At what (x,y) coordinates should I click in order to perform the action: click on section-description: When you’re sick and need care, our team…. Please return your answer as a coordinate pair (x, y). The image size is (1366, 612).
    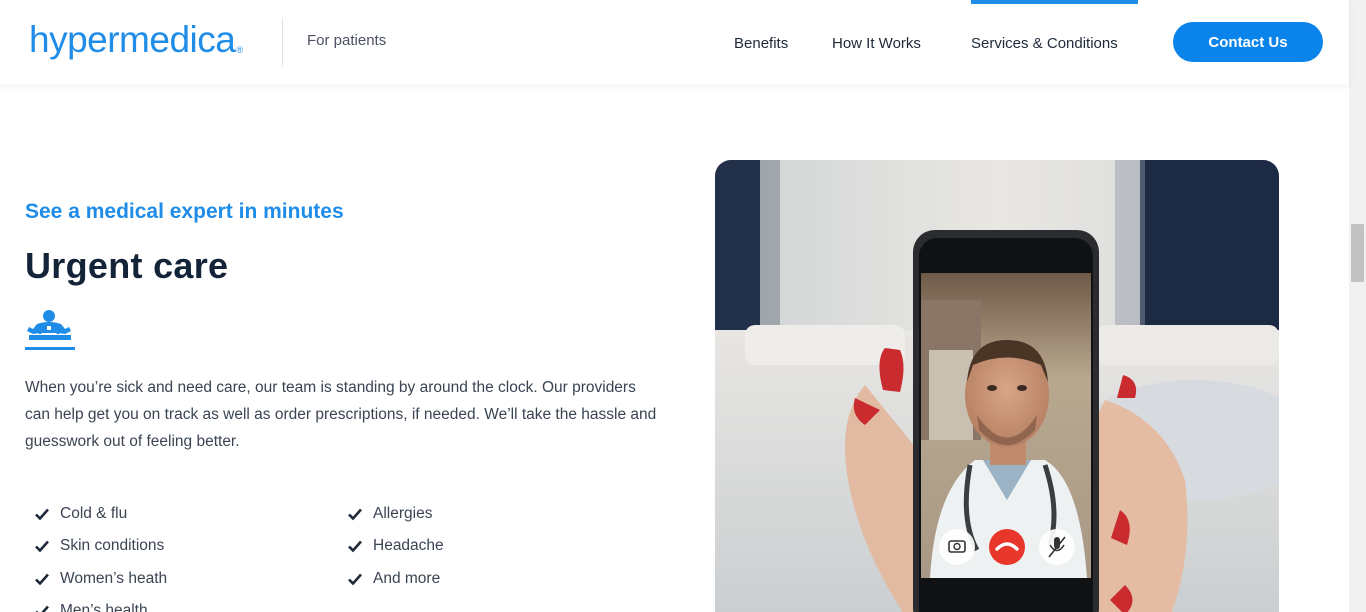
    Looking at the image, I should click on (341, 414).